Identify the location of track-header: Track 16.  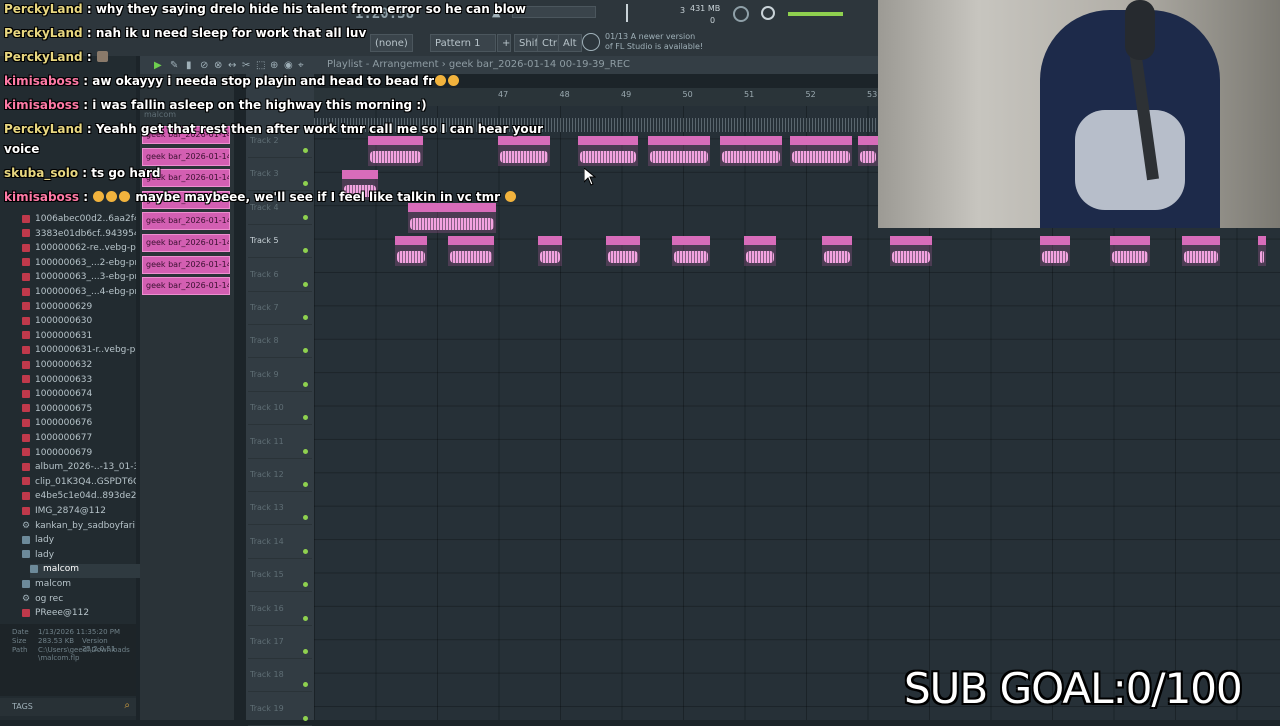
(280, 609).